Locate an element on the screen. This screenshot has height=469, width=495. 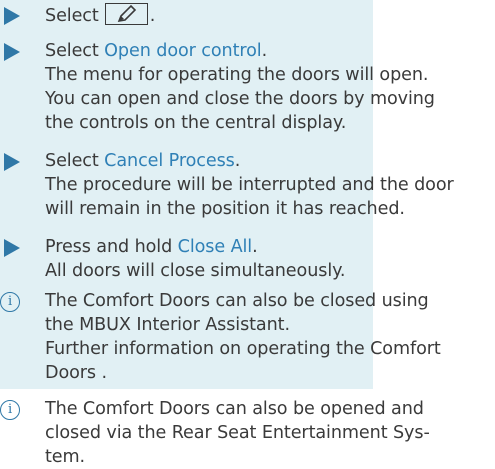
cancel-process-link: Cancel Process is located at coordinates (169, 161).